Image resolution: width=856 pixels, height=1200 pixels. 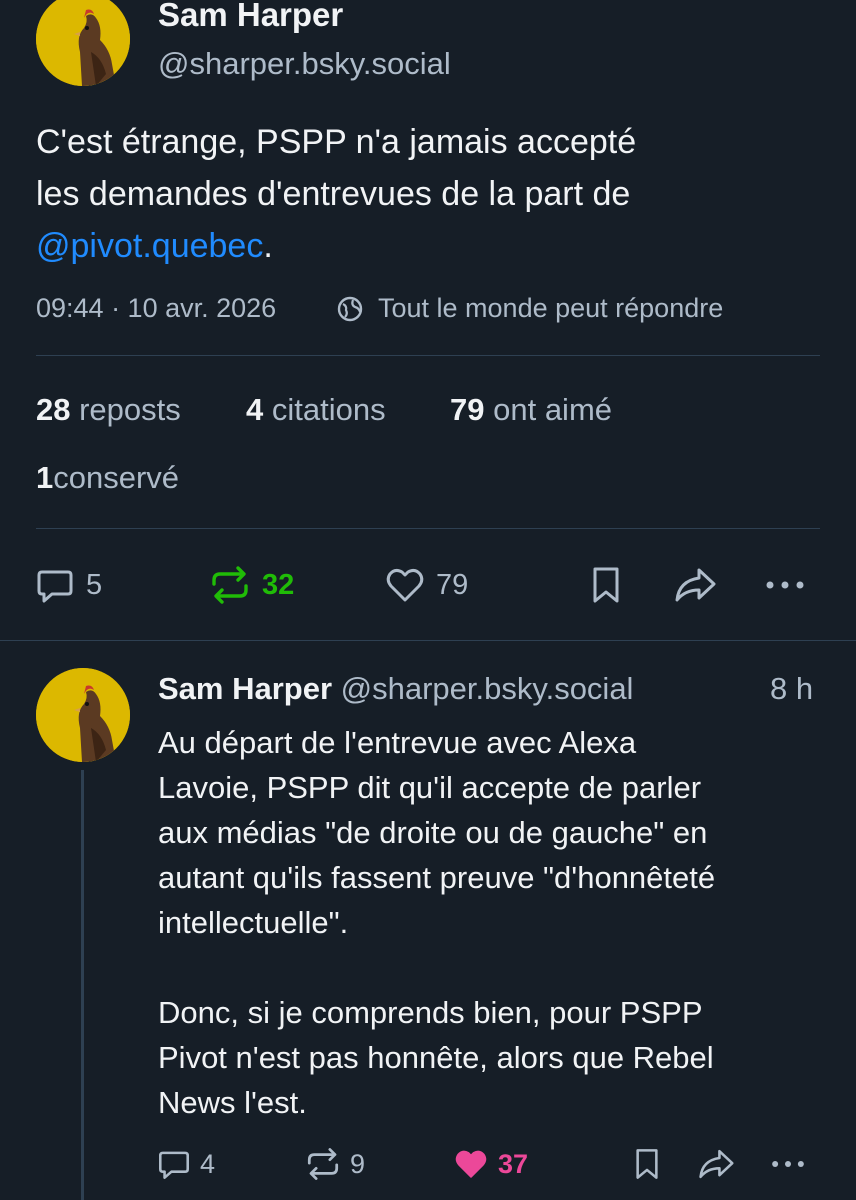 I want to click on saves-stat: 1conservé, so click(x=107, y=478).